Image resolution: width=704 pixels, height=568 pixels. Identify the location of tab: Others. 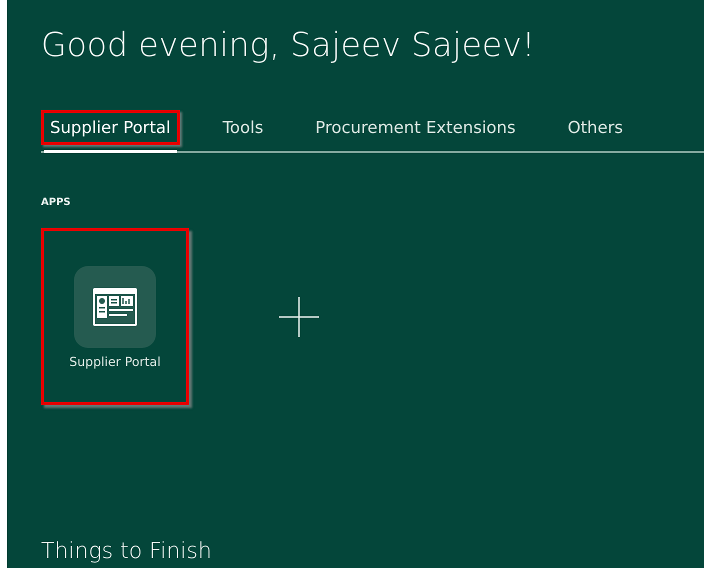
(595, 127).